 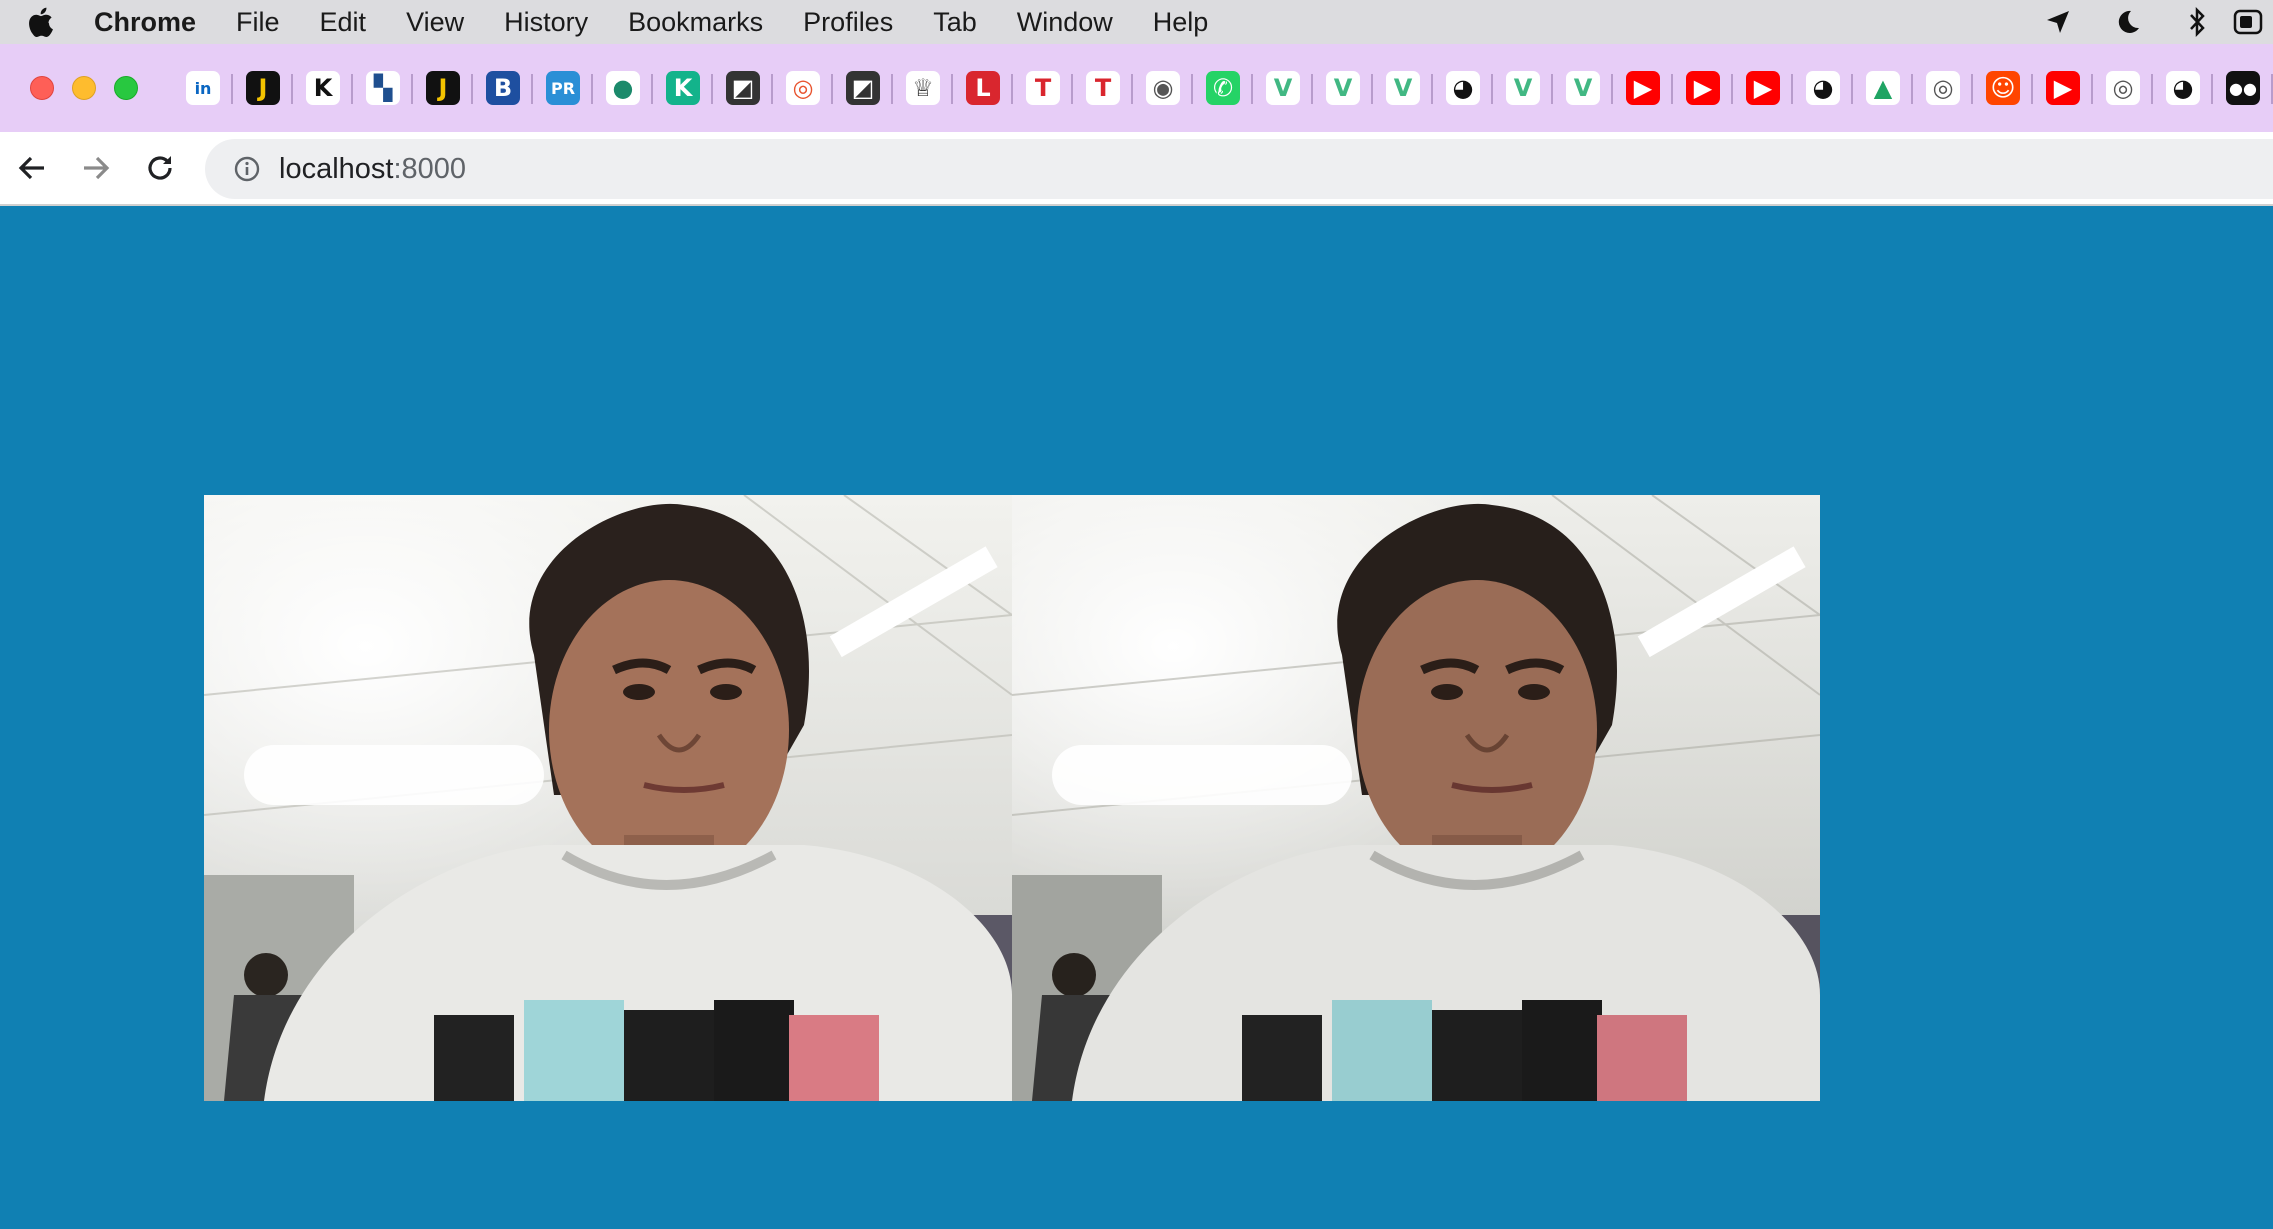 I want to click on reload-button, so click(x=160, y=168).